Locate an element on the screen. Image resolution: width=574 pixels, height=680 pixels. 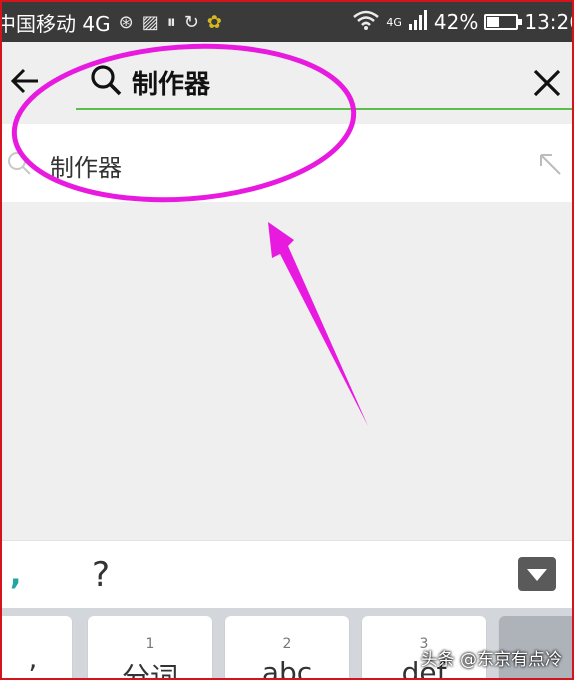
suggestion-item: 制作器 is located at coordinates (287, 163).